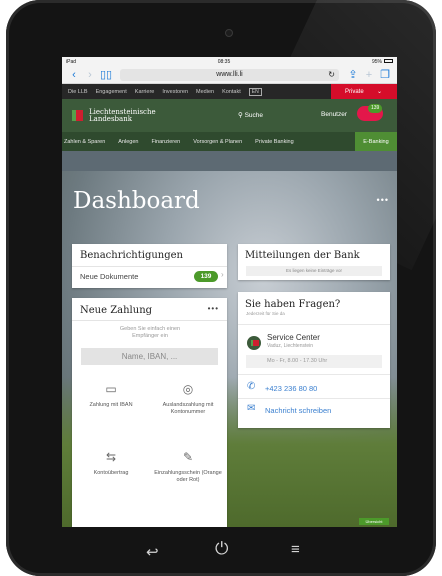 The height and width of the screenshot is (576, 442). I want to click on power-icon: ⏻, so click(221, 549).